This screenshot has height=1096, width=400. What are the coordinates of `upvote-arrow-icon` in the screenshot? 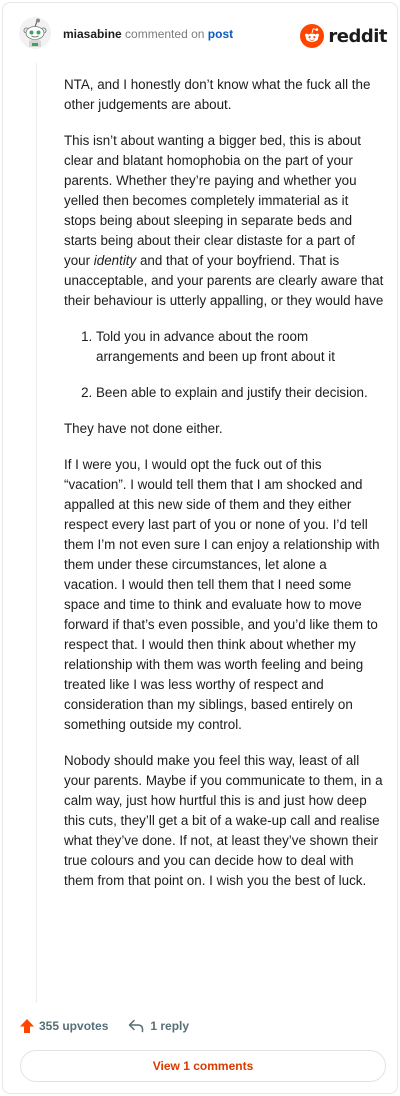 It's located at (27, 1026).